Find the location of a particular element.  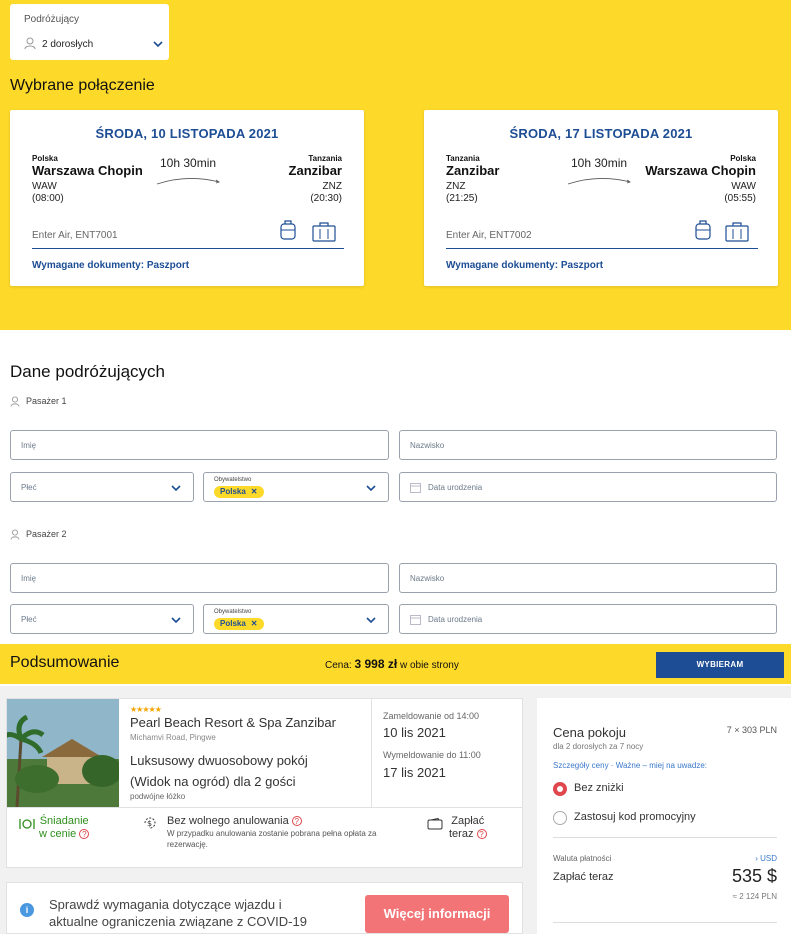

passenger-label: Pasażer 2 is located at coordinates (46, 534).